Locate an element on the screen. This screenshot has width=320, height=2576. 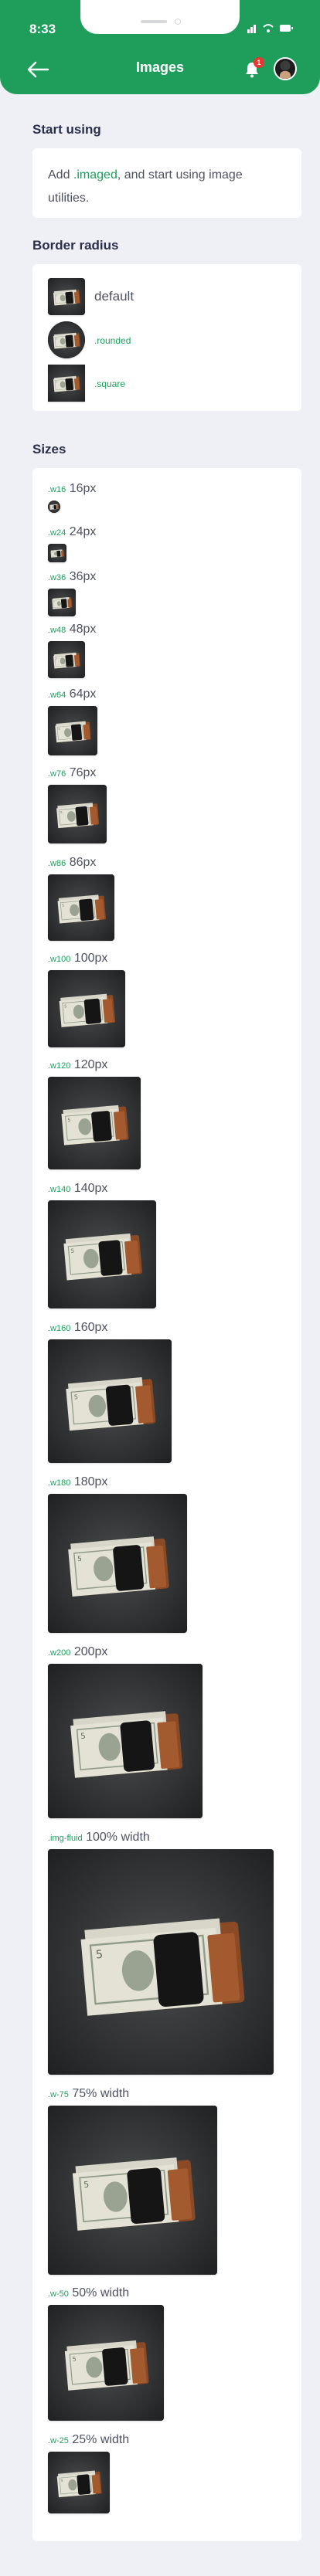
size-label-200: .w200 200px is located at coordinates (78, 1652).